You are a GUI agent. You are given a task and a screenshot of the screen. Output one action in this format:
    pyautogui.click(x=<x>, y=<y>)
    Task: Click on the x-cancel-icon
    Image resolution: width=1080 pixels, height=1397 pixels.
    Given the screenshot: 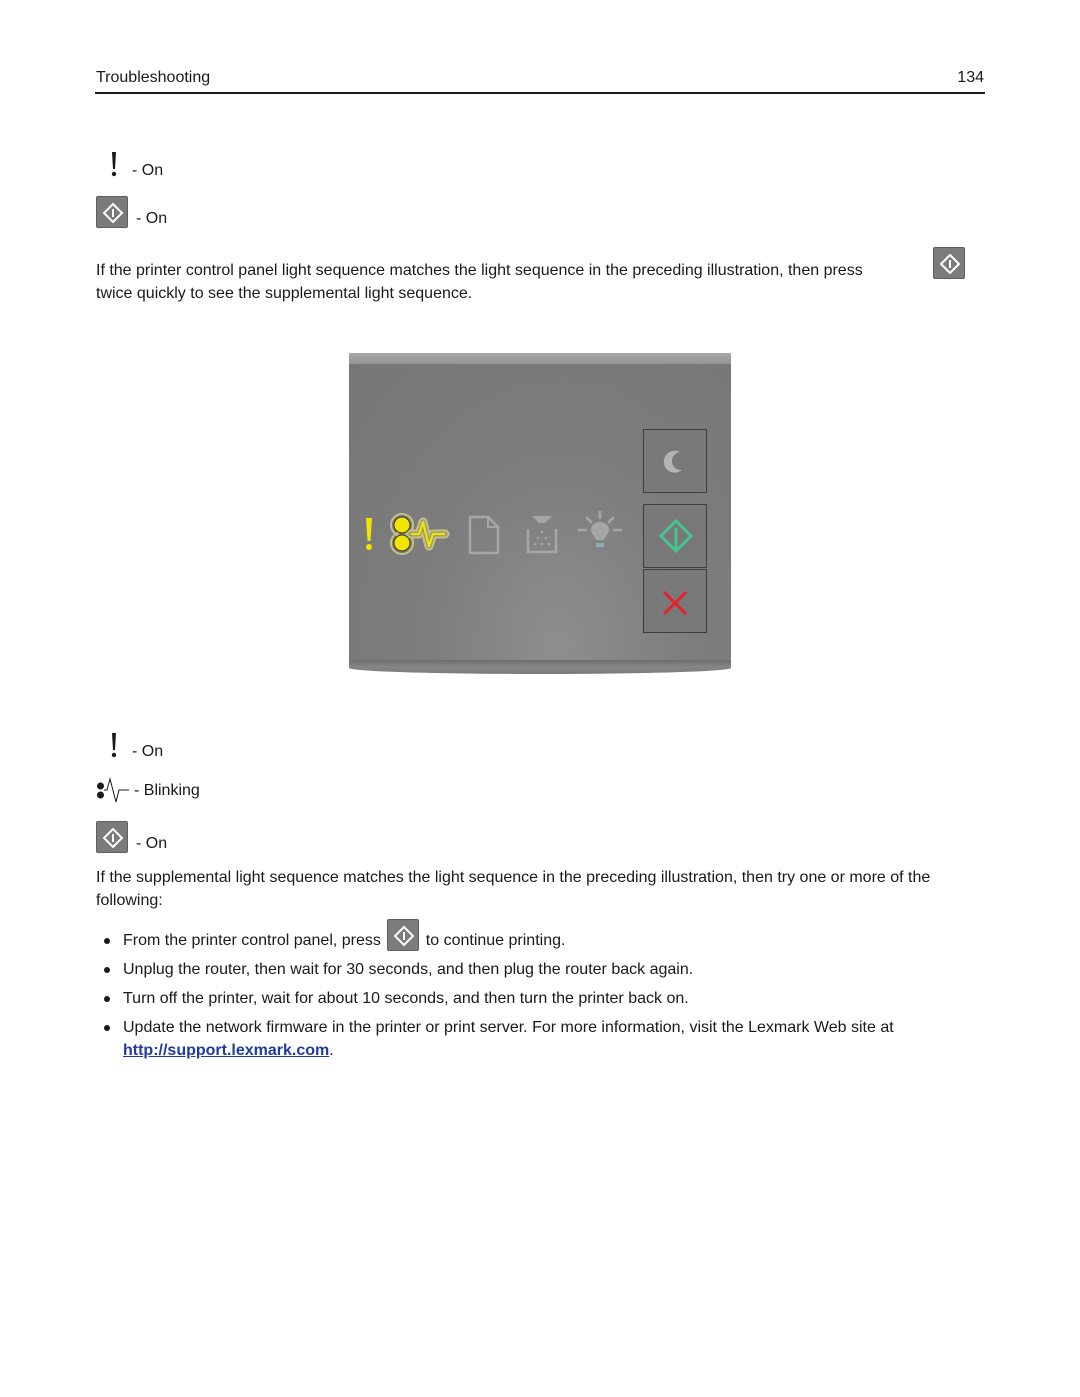 What is the action you would take?
    pyautogui.click(x=675, y=603)
    